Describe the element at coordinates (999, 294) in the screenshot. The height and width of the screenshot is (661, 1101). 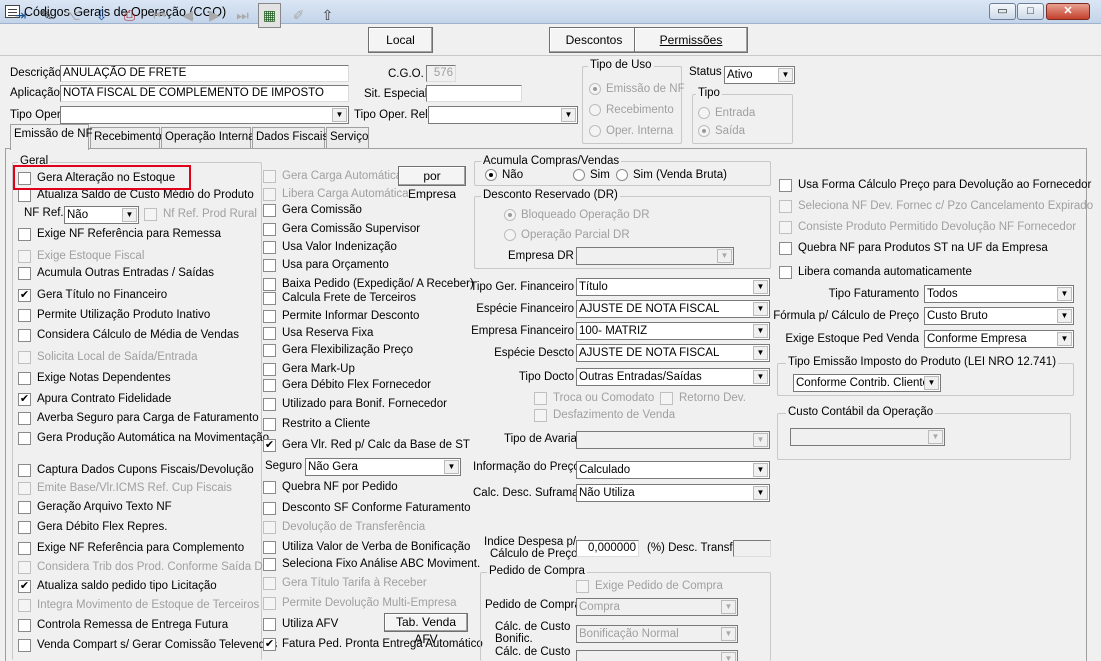
I see `tipo-faturamento-select: Todos ▼` at that location.